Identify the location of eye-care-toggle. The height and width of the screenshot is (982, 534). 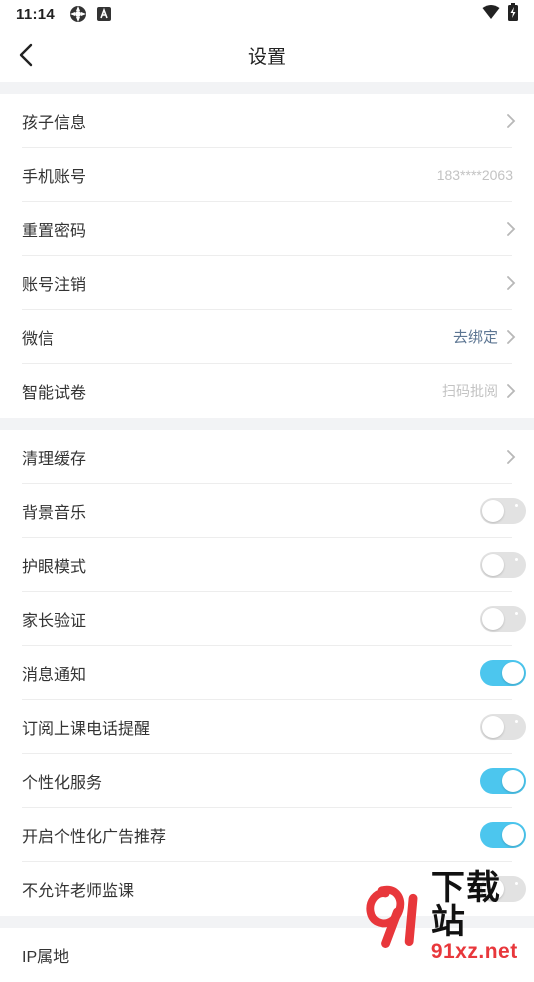
(503, 564).